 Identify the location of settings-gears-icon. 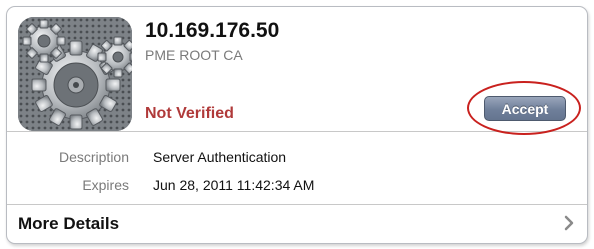
(75, 74).